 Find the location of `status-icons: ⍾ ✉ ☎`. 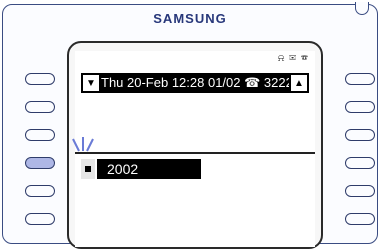

status-icons: ⍾ ✉ ☎ is located at coordinates (293, 58).